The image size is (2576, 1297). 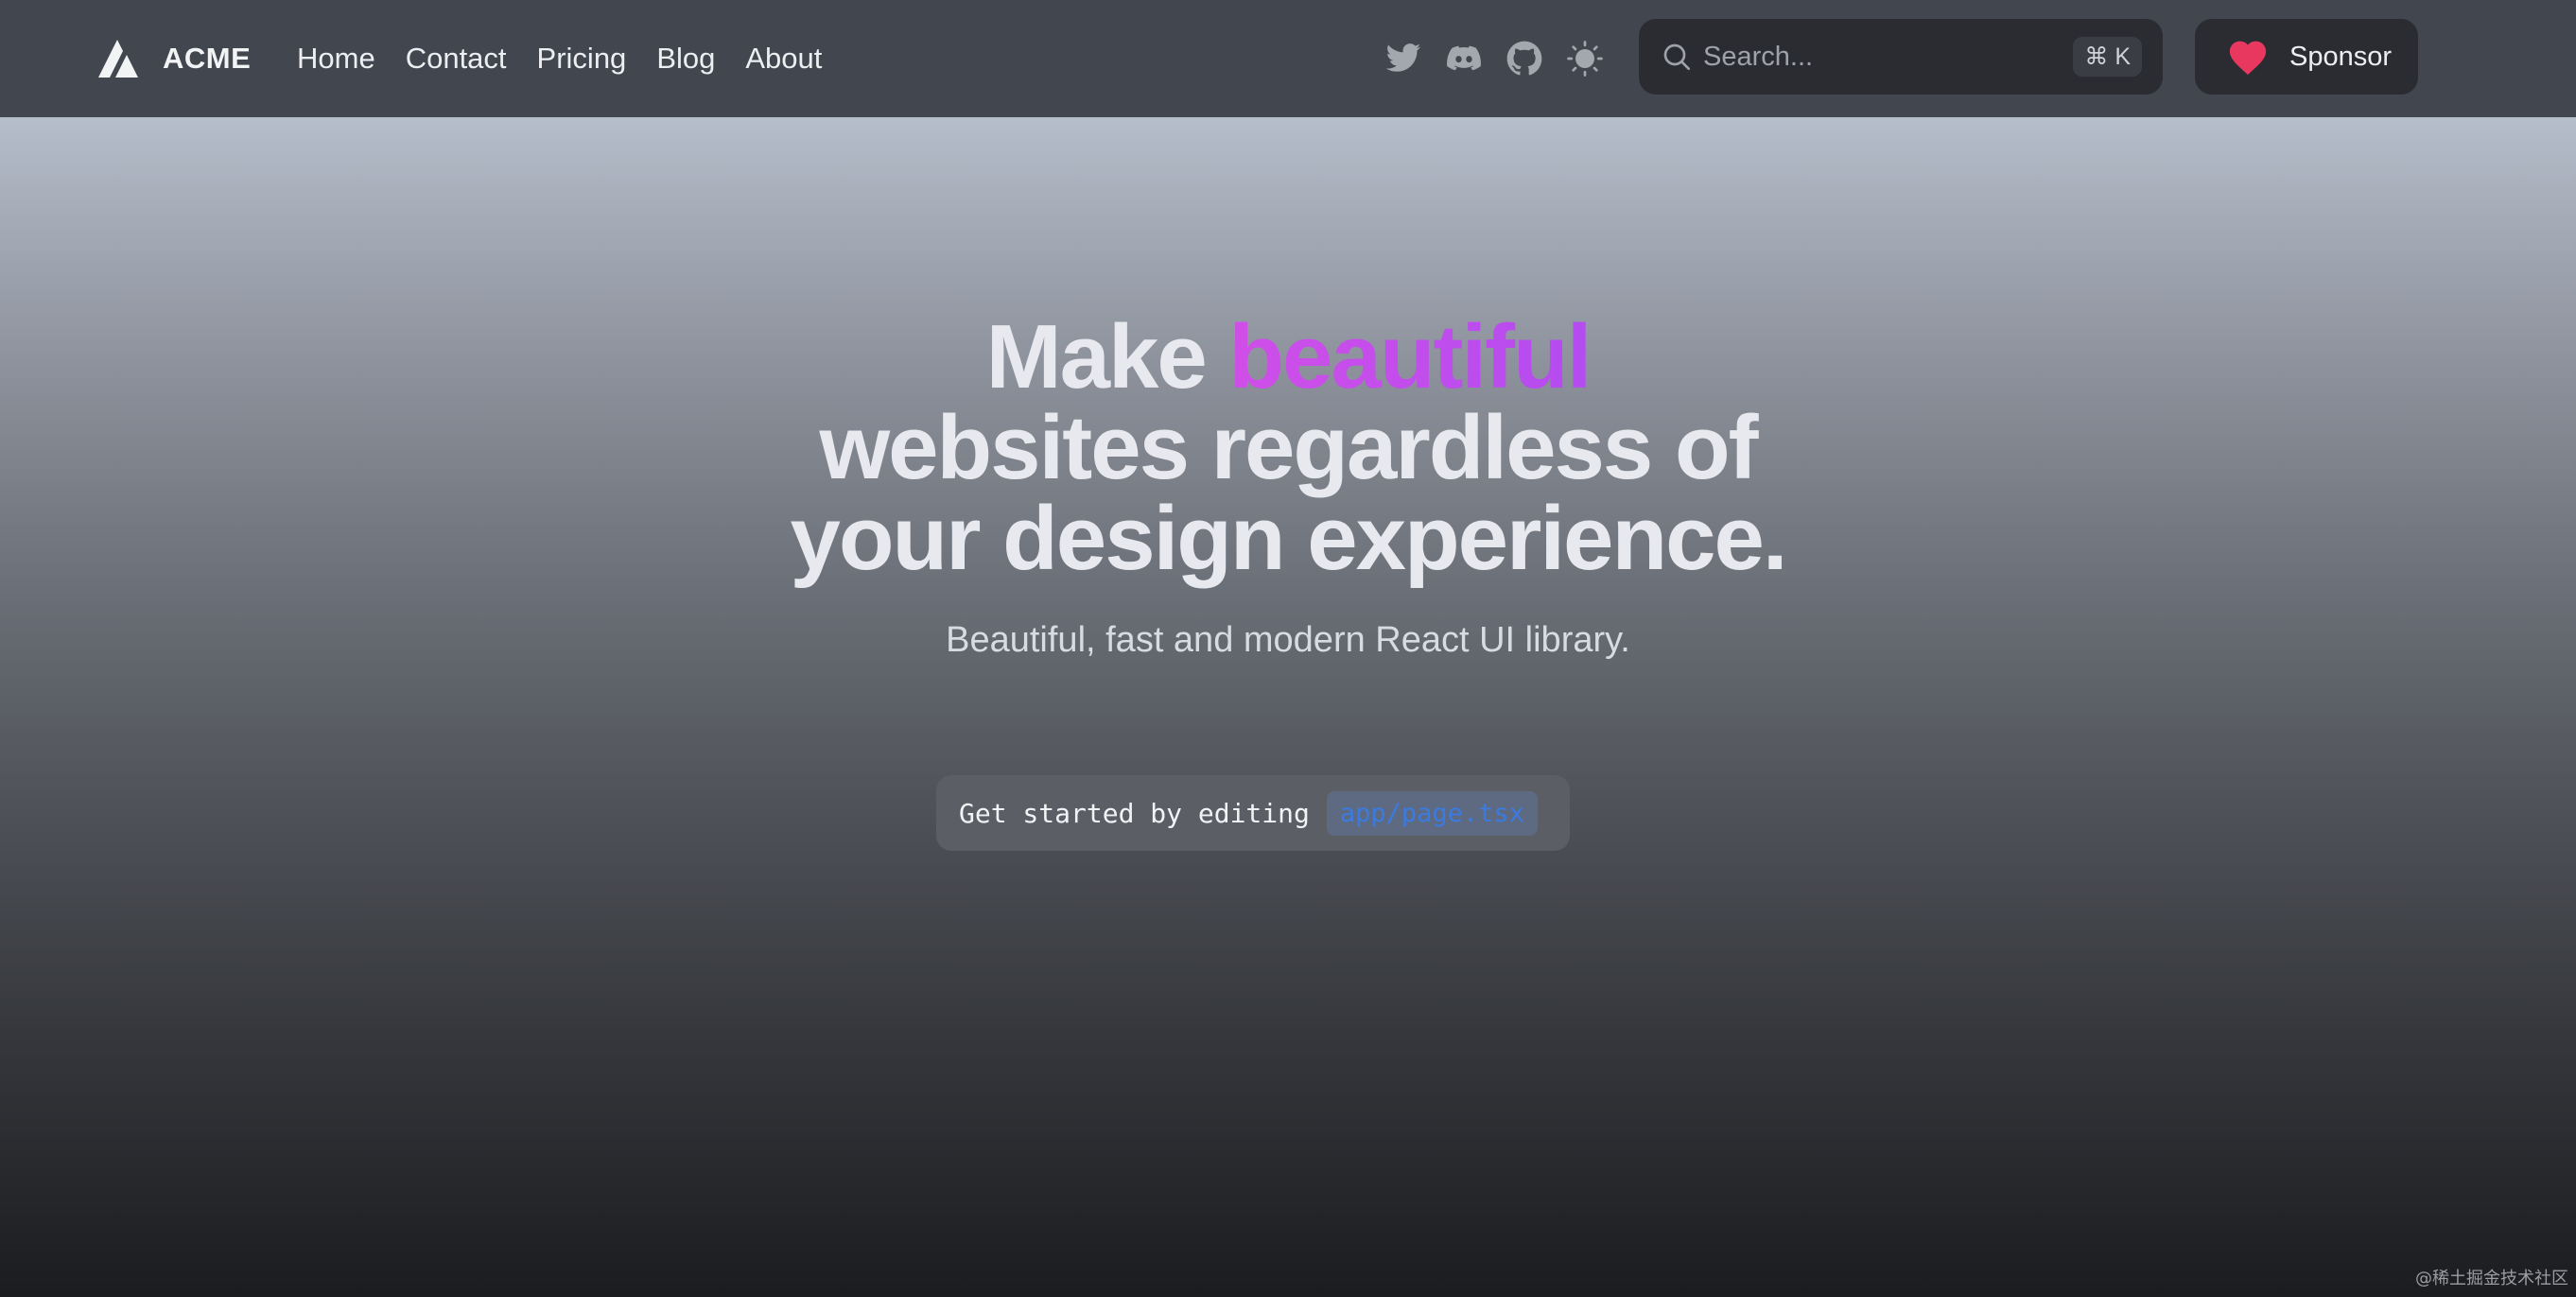 I want to click on nav-link-blog: Blog, so click(x=685, y=59).